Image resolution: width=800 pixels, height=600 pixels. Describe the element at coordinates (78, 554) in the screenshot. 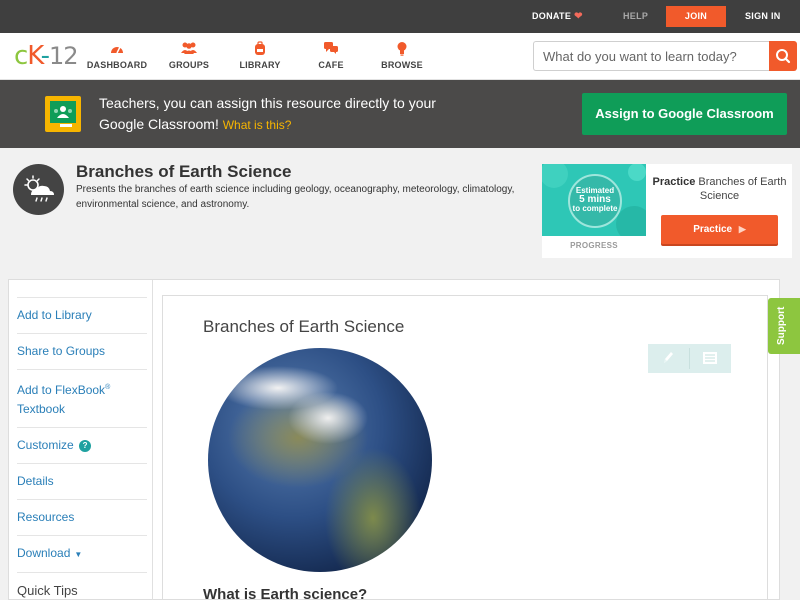

I see `caret-down-icon: ▼` at that location.